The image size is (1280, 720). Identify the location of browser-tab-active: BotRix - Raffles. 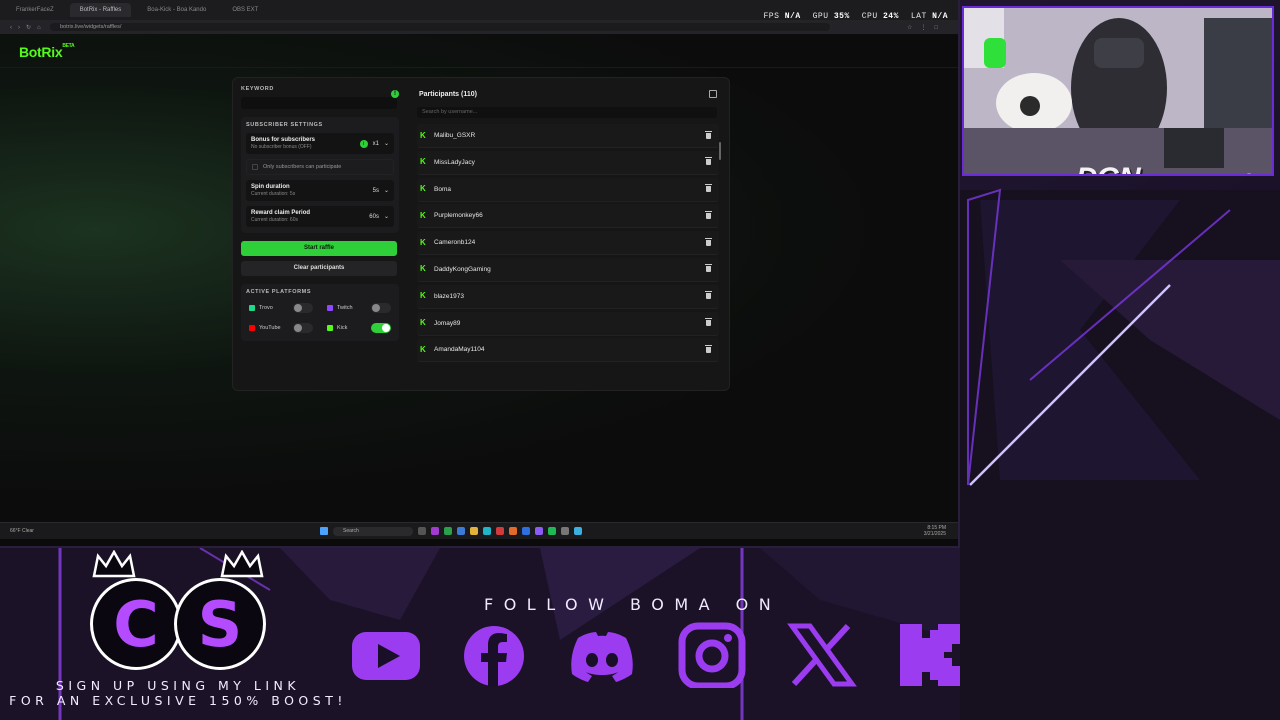
(100, 10).